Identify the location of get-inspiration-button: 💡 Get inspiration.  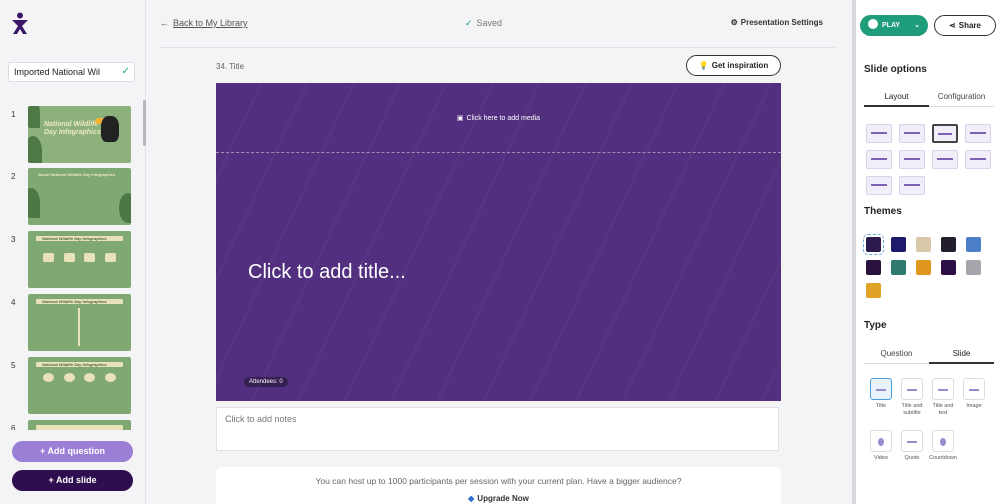
(733, 65).